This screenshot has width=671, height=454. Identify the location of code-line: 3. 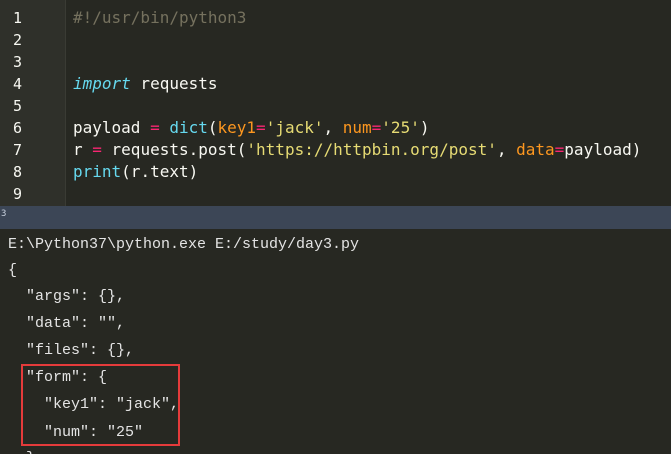
(335, 62).